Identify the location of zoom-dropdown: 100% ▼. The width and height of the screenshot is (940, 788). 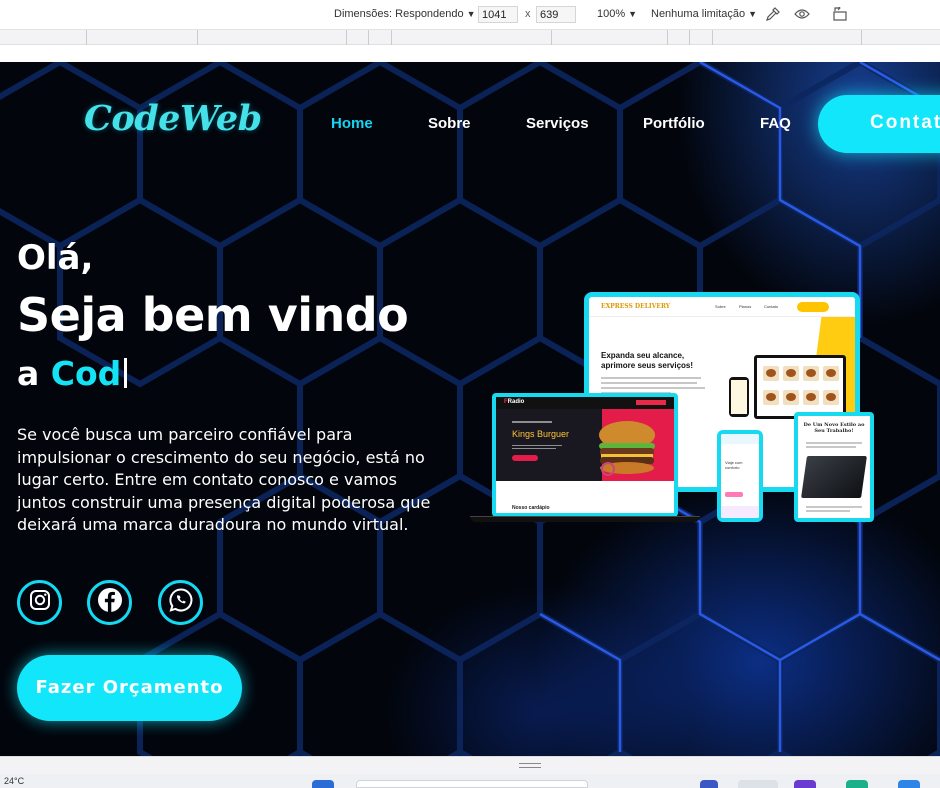
(617, 14).